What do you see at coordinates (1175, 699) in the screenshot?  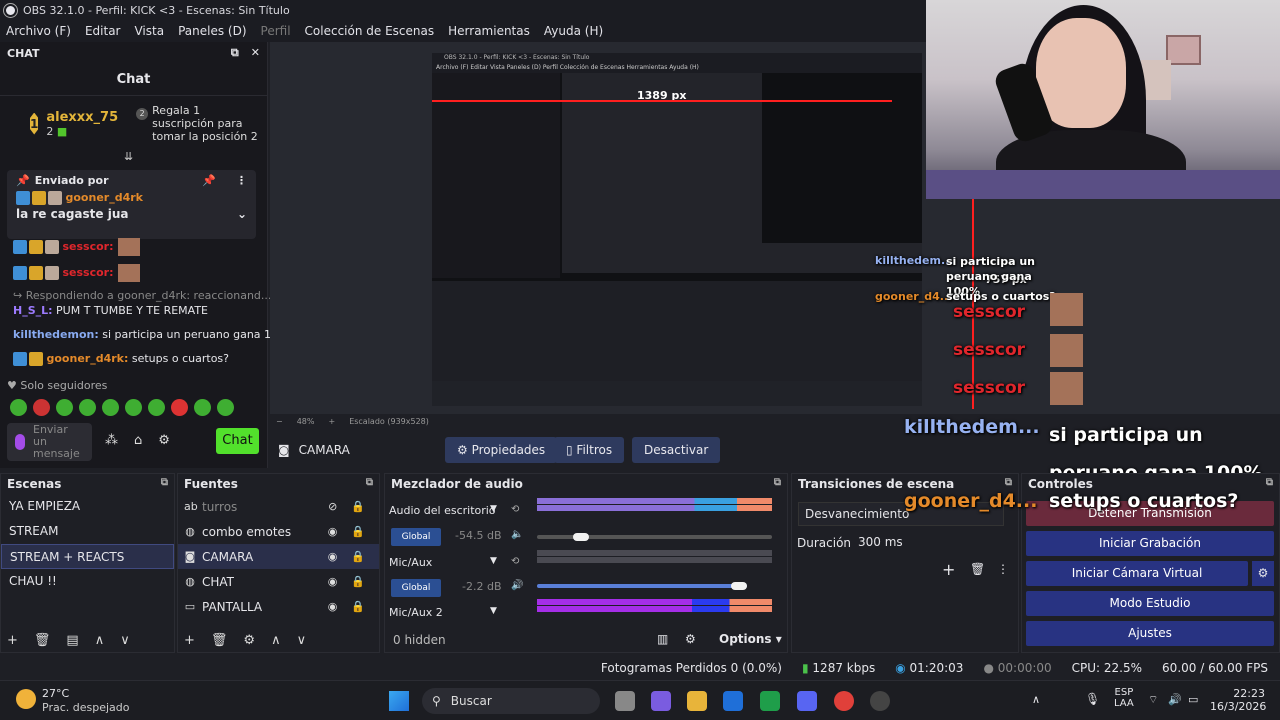 I see `volume-icon: 🔊` at bounding box center [1175, 699].